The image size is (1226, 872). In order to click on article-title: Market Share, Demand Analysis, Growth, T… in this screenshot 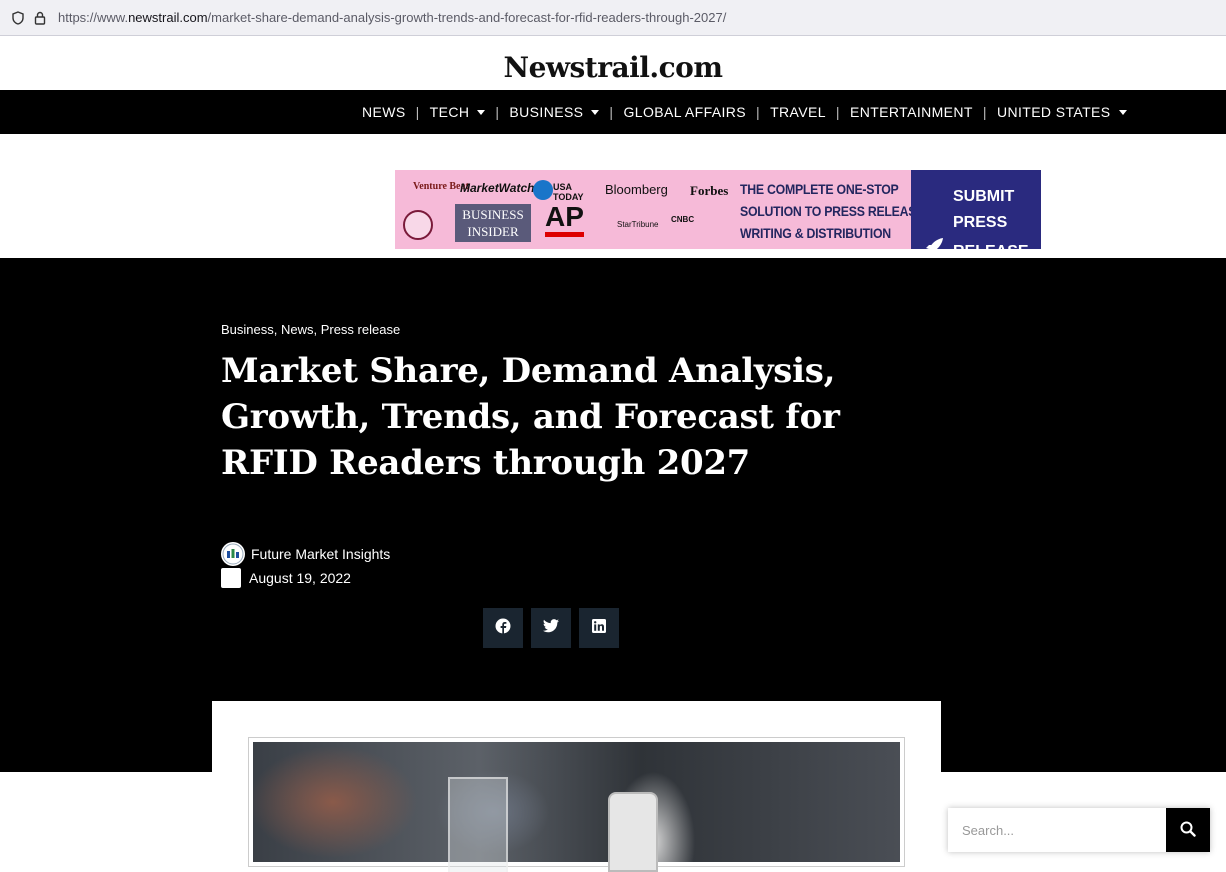, I will do `click(530, 417)`.